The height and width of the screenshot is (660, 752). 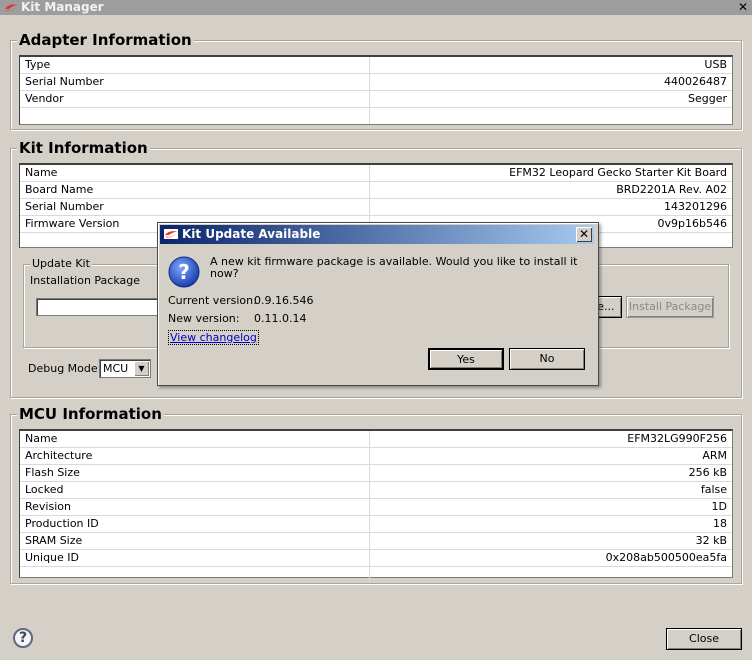 I want to click on table-row: Revision 1D, so click(x=376, y=507).